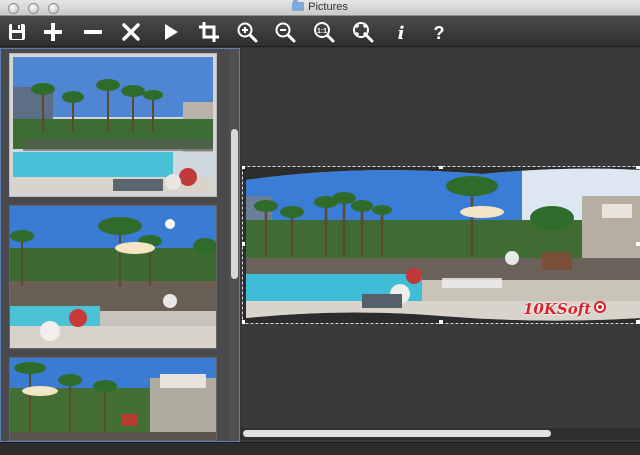  I want to click on folder-icon, so click(298, 5).